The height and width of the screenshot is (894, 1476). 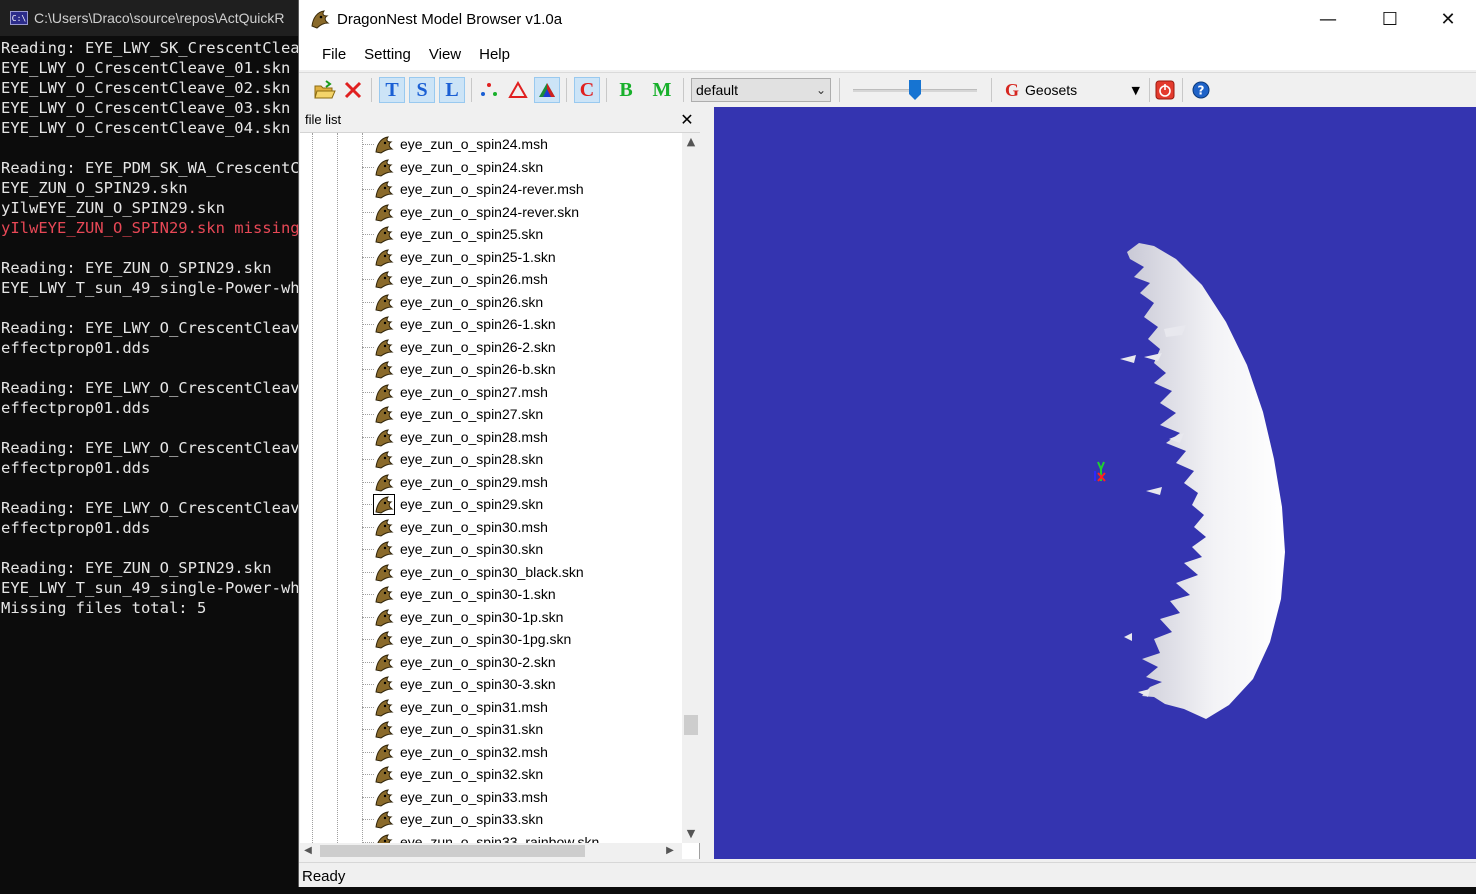 What do you see at coordinates (308, 851) in the screenshot?
I see `scroll-left-icon: ◀` at bounding box center [308, 851].